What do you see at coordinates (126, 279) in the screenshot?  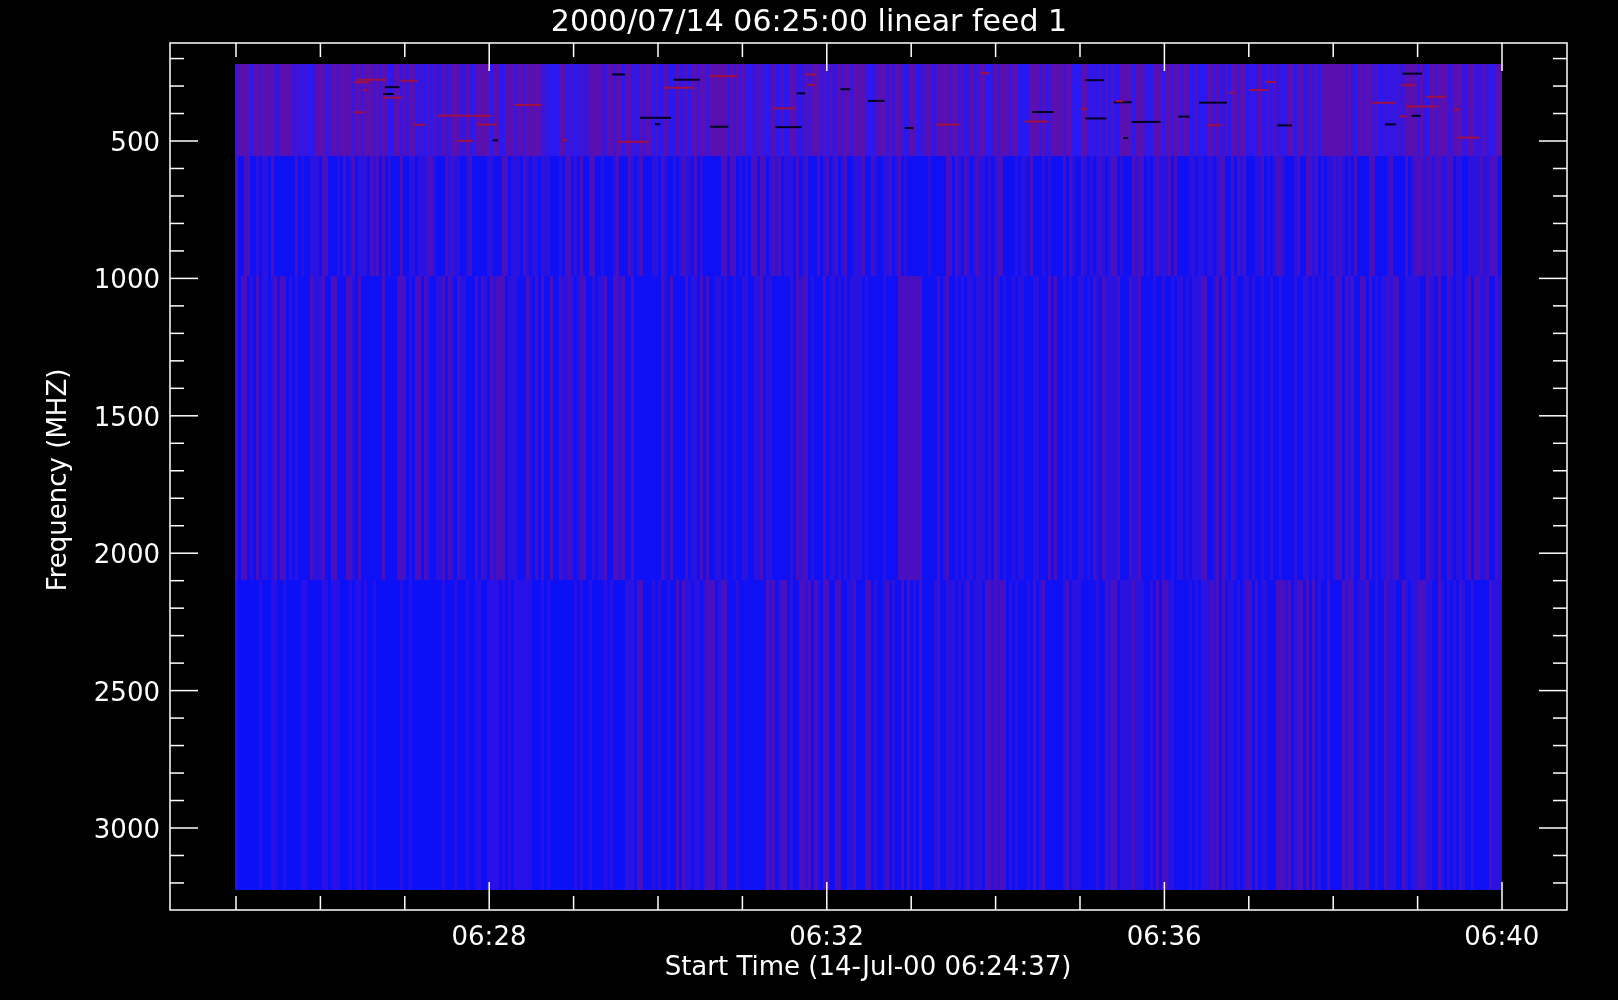 I see `y-tick-label: 1000` at bounding box center [126, 279].